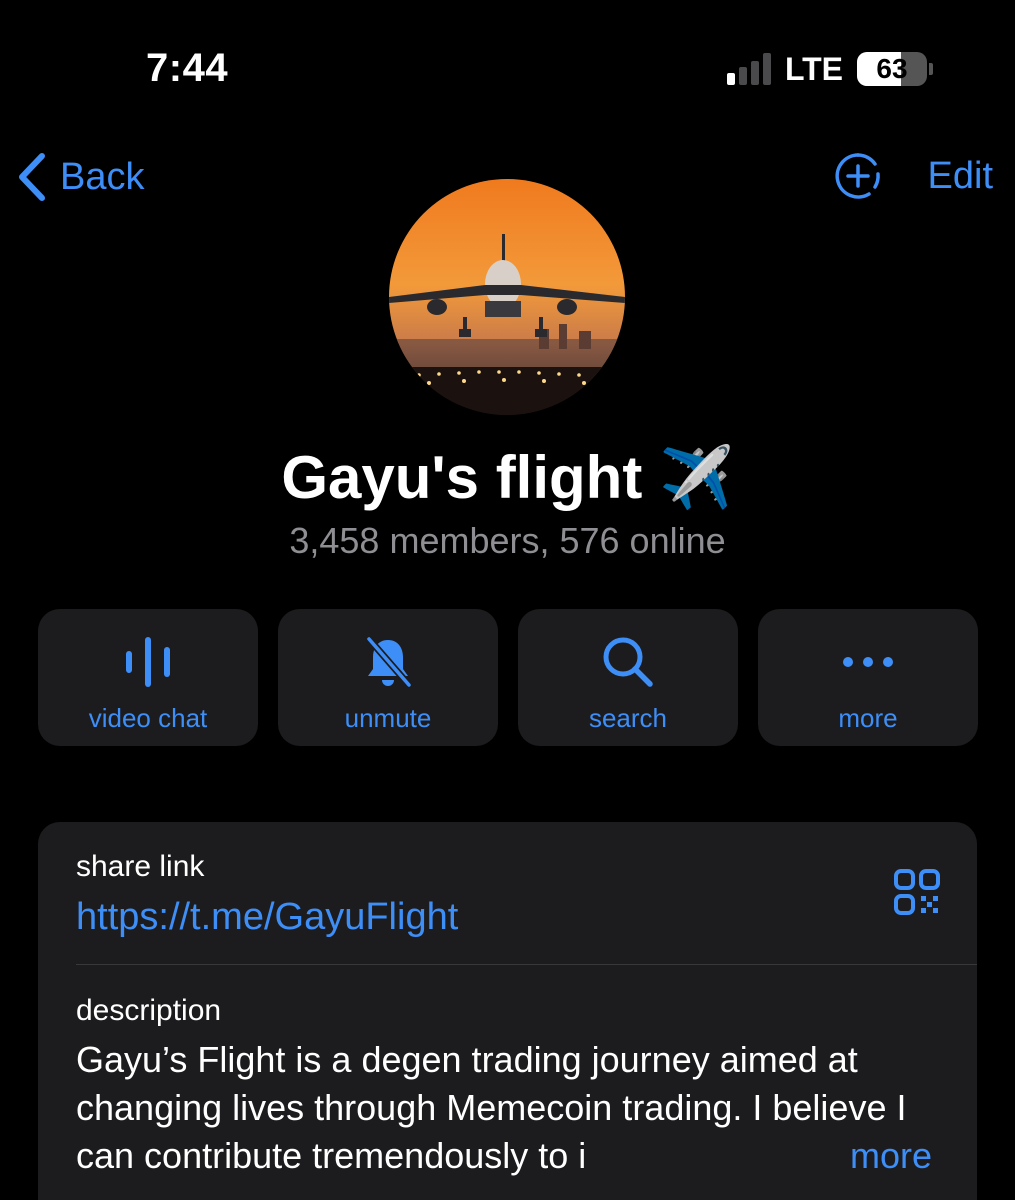 The width and height of the screenshot is (1015, 1200). I want to click on description-fade, so click(748, 1156).